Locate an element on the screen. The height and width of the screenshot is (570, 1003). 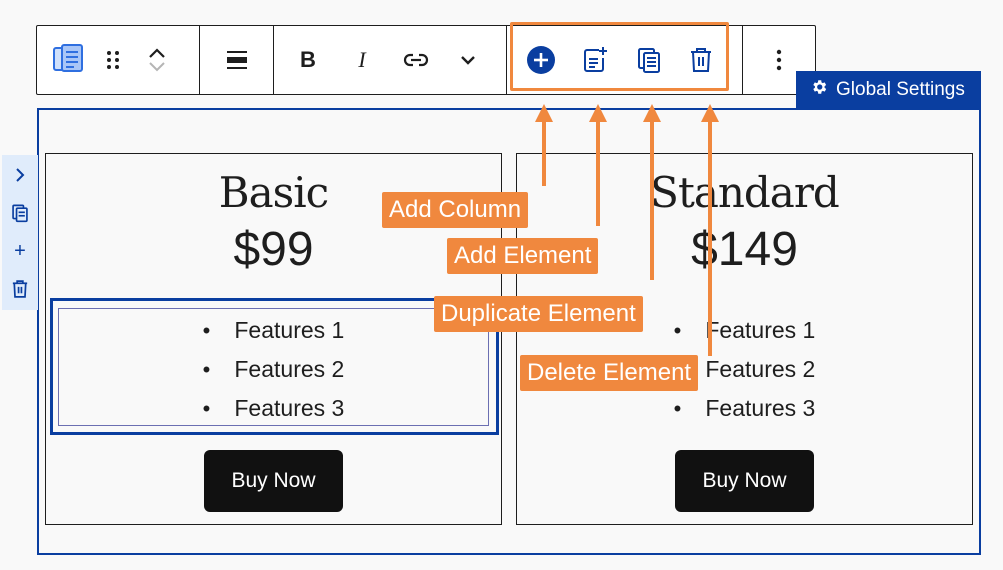
card-title: Standard is located at coordinates (745, 192).